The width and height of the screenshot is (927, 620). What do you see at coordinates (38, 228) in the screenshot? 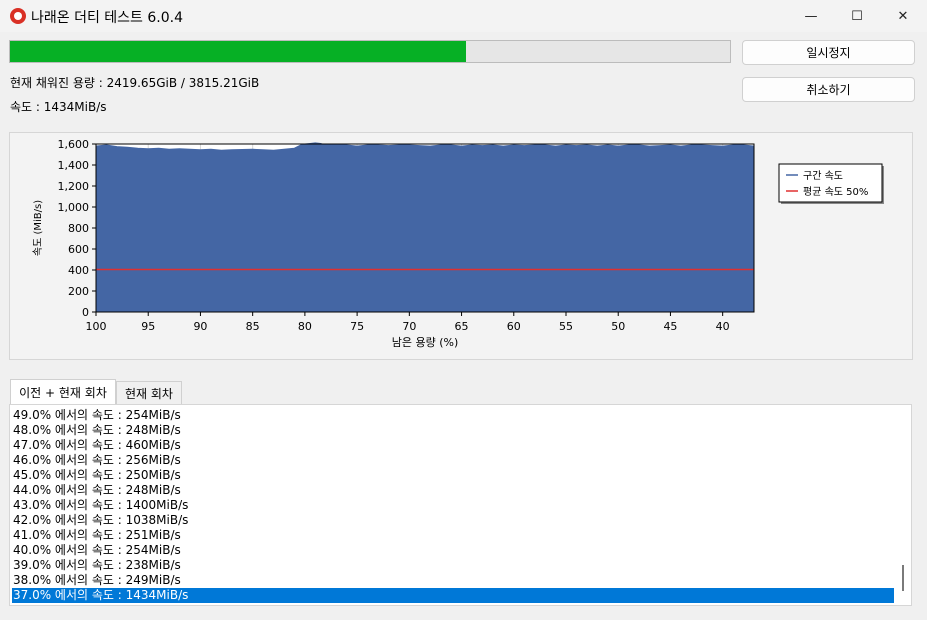
I see `y-axis-label: 속도 (MiB/s)` at bounding box center [38, 228].